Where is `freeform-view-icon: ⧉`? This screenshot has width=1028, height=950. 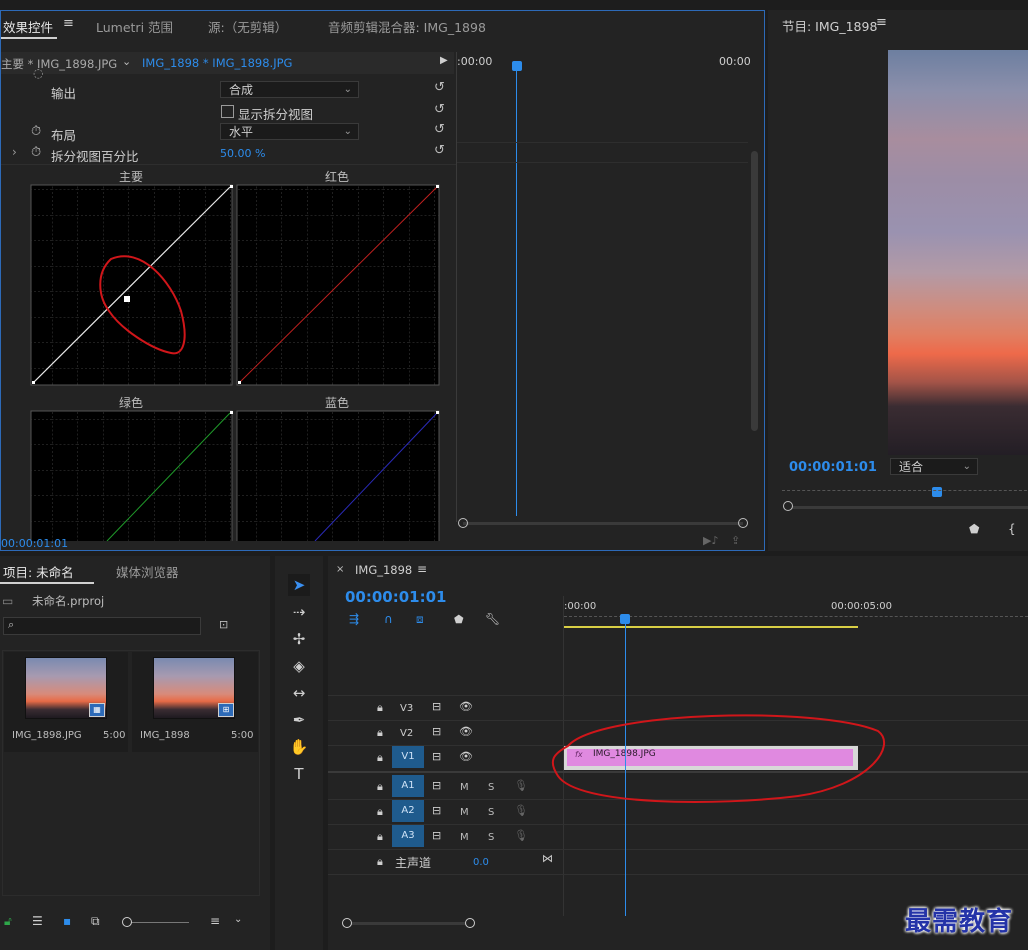
freeform-view-icon: ⧉ is located at coordinates (95, 921).